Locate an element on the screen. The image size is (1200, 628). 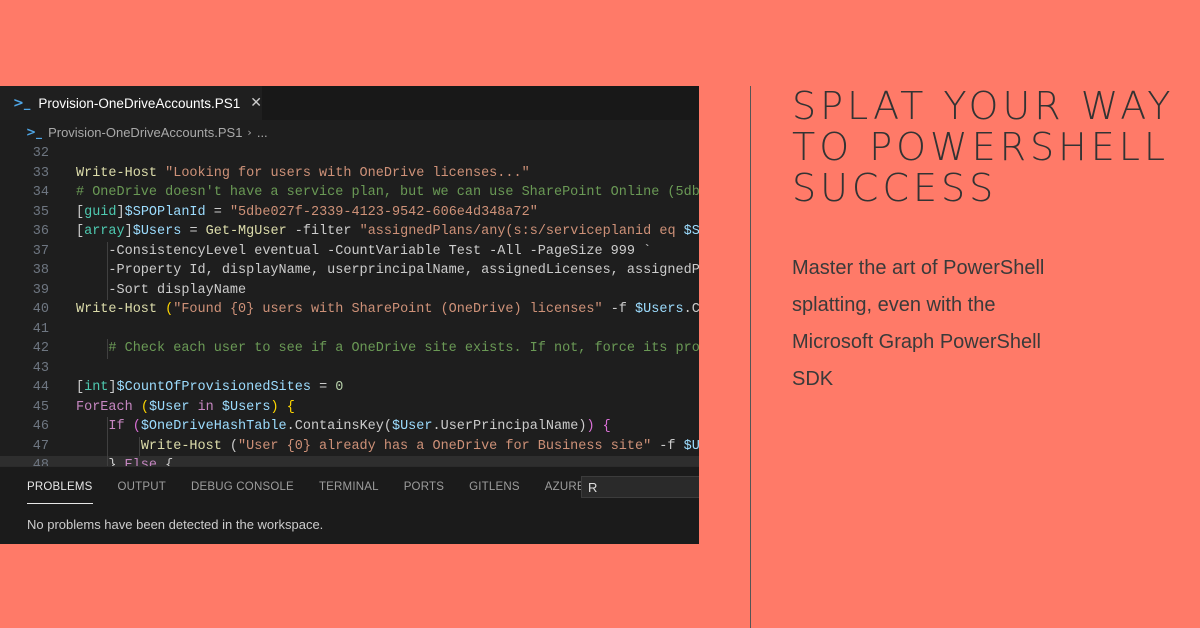
panel-tab-gitlens: GITLENS is located at coordinates (494, 487).